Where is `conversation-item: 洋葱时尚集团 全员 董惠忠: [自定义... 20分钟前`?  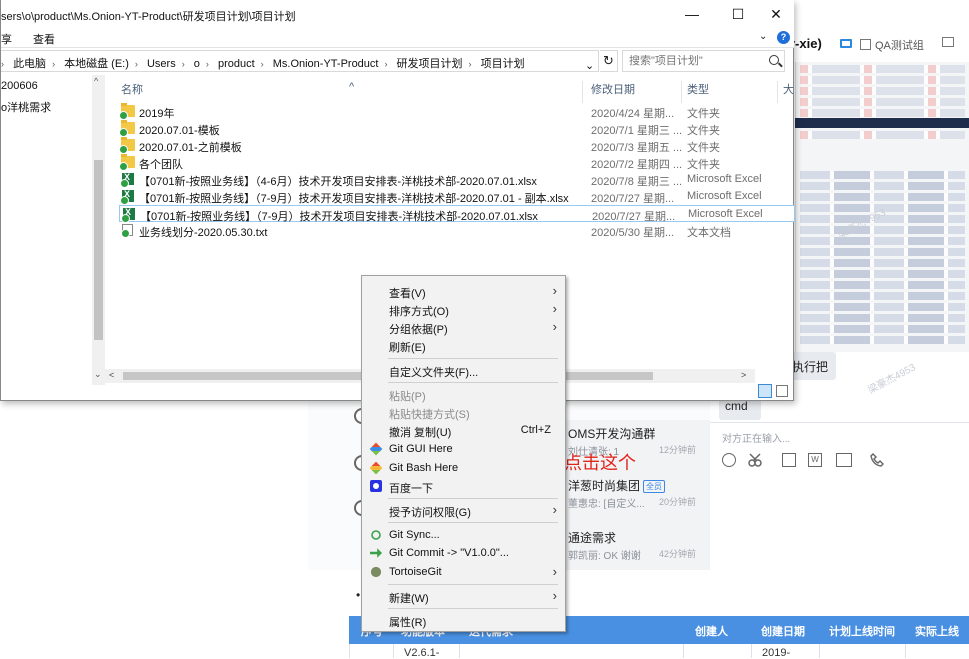 conversation-item: 洋葱时尚集团 全员 董惠忠: [自定义... 20分钟前 is located at coordinates (637, 495).